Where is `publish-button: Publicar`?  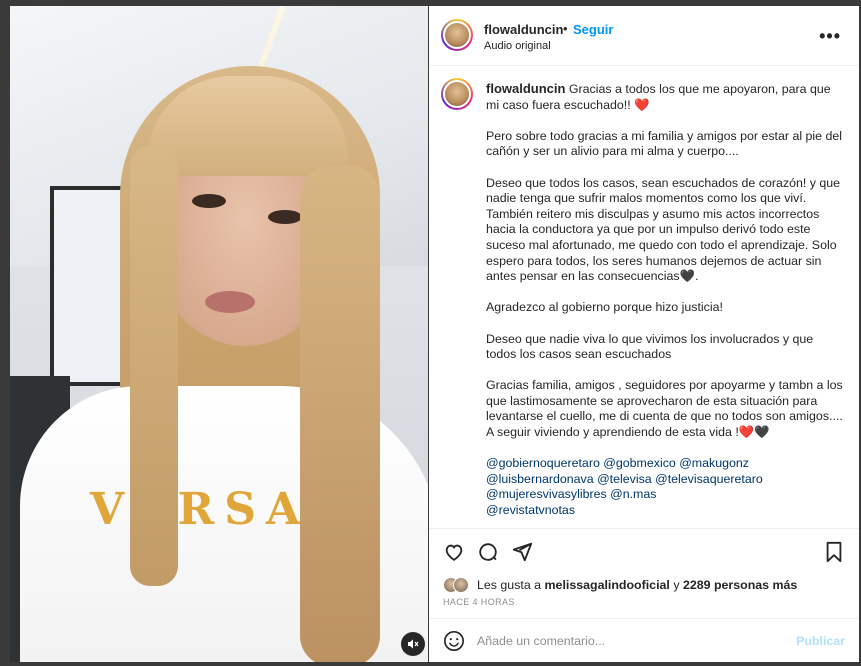 publish-button: Publicar is located at coordinates (820, 641).